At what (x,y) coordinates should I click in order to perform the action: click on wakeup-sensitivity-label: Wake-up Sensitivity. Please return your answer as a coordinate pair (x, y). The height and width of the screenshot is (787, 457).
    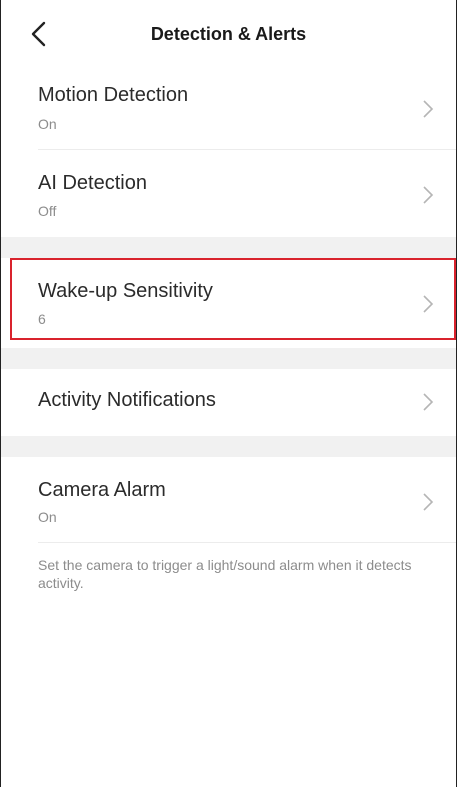
    Looking at the image, I should click on (125, 291).